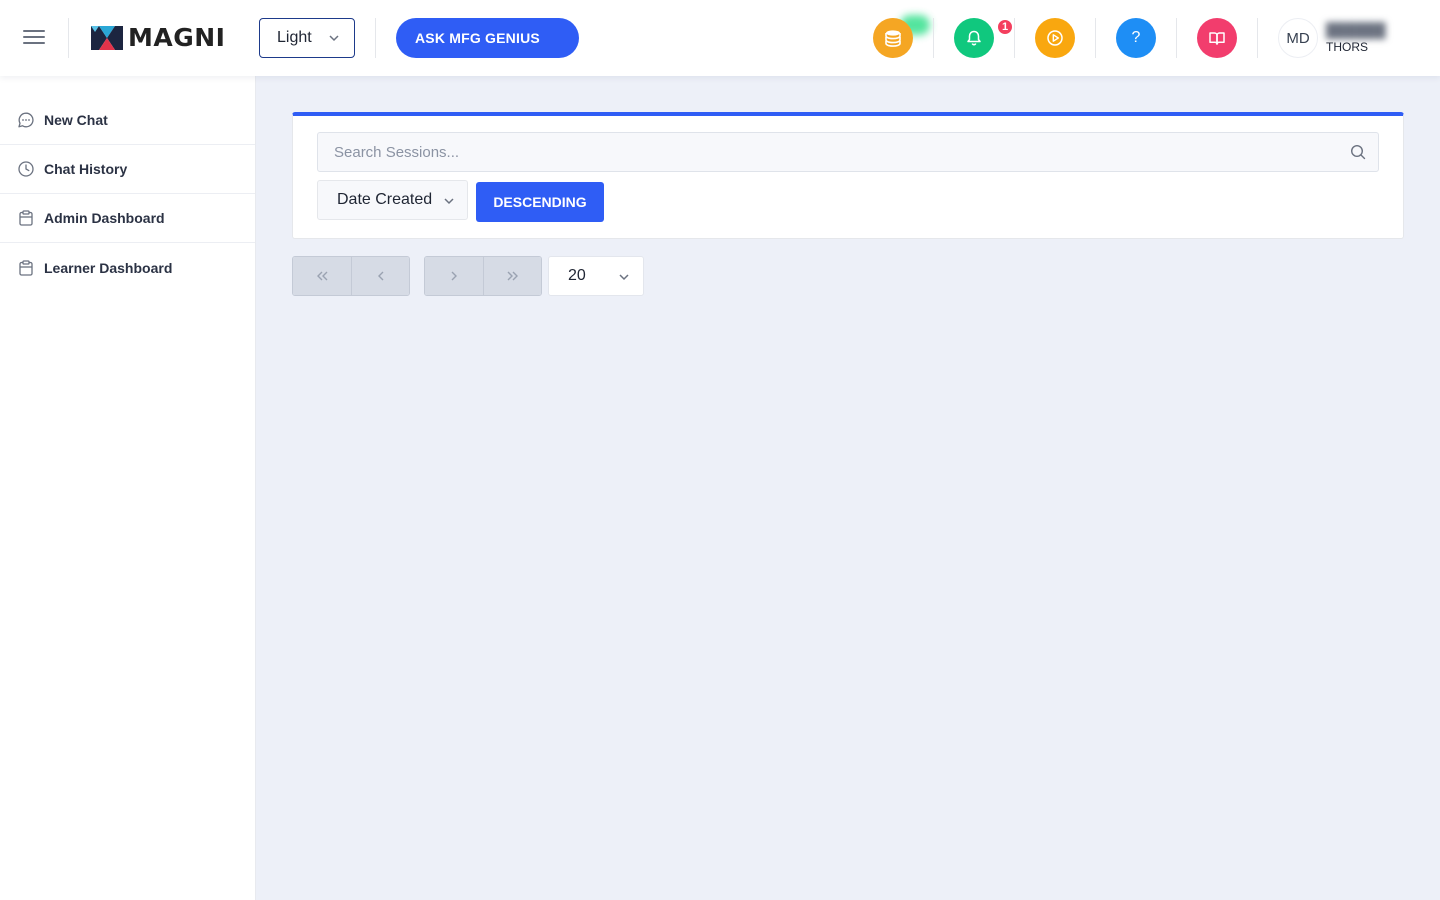 This screenshot has width=1440, height=900. I want to click on sort-order-button: DESCENDING, so click(540, 202).